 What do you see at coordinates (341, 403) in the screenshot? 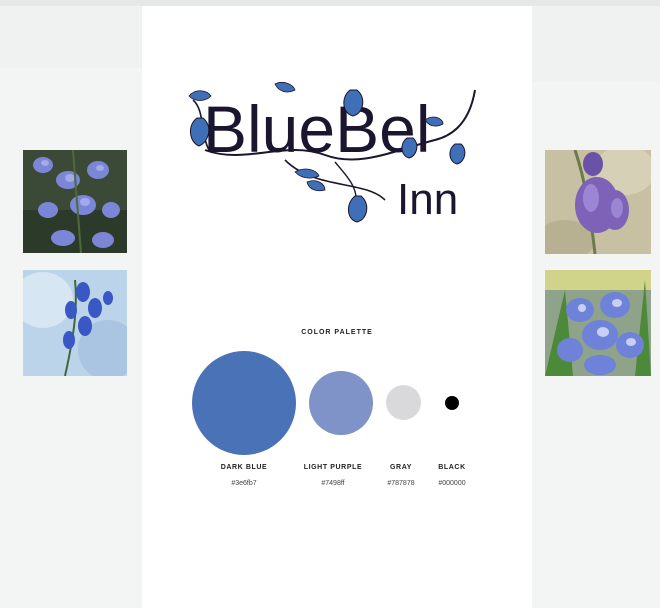
I see `swatch-light-purple` at bounding box center [341, 403].